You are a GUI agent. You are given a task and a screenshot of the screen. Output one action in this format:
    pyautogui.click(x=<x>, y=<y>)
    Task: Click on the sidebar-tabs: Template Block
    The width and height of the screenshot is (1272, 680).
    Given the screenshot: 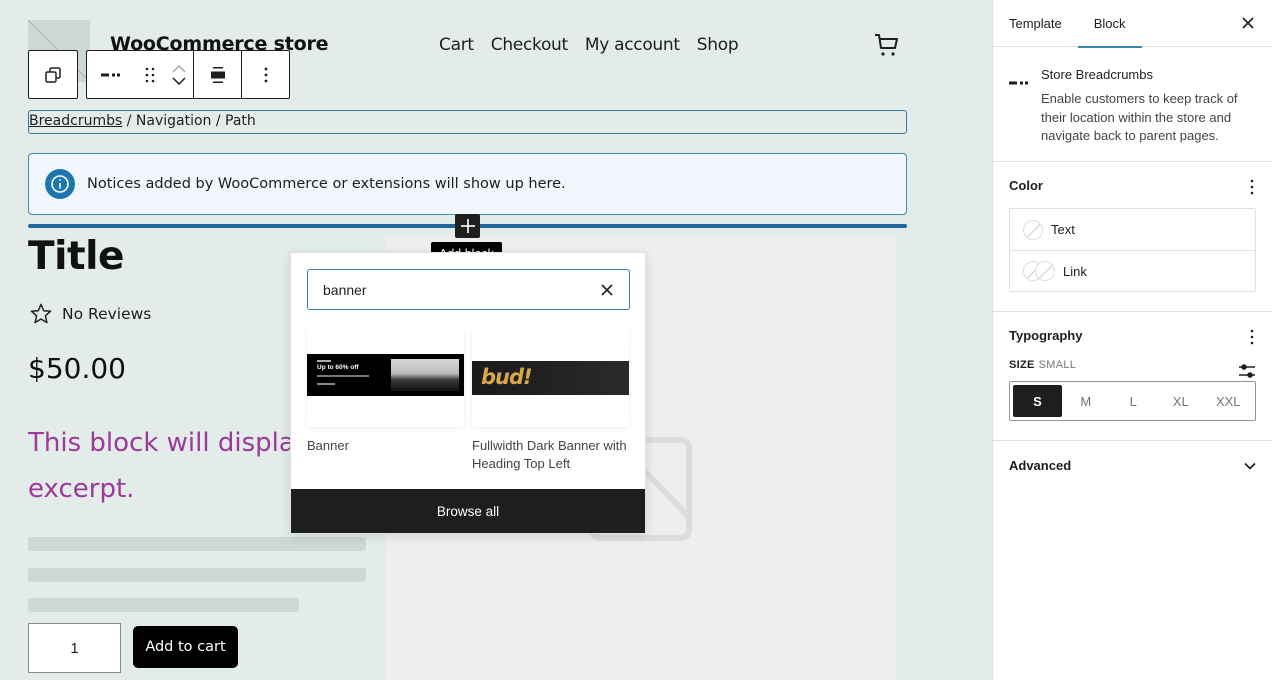 What is the action you would take?
    pyautogui.click(x=1132, y=24)
    